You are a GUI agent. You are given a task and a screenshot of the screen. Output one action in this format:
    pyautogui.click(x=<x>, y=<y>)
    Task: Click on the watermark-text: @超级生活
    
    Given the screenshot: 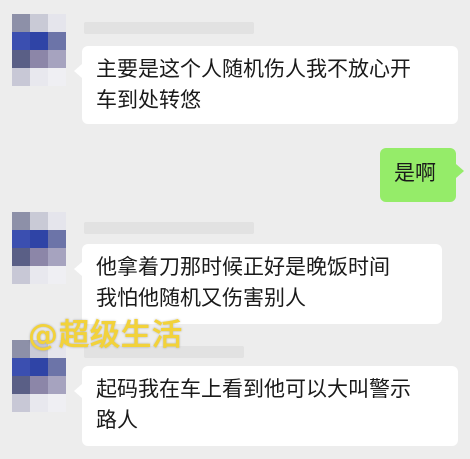 What is the action you would take?
    pyautogui.click(x=105, y=335)
    